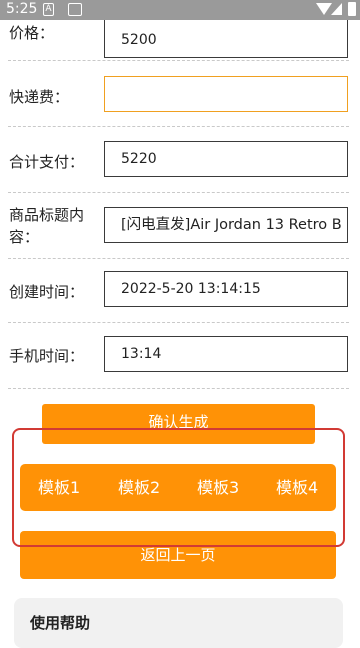  What do you see at coordinates (47, 226) in the screenshot?
I see `title-label: 商品标题内容：` at bounding box center [47, 226].